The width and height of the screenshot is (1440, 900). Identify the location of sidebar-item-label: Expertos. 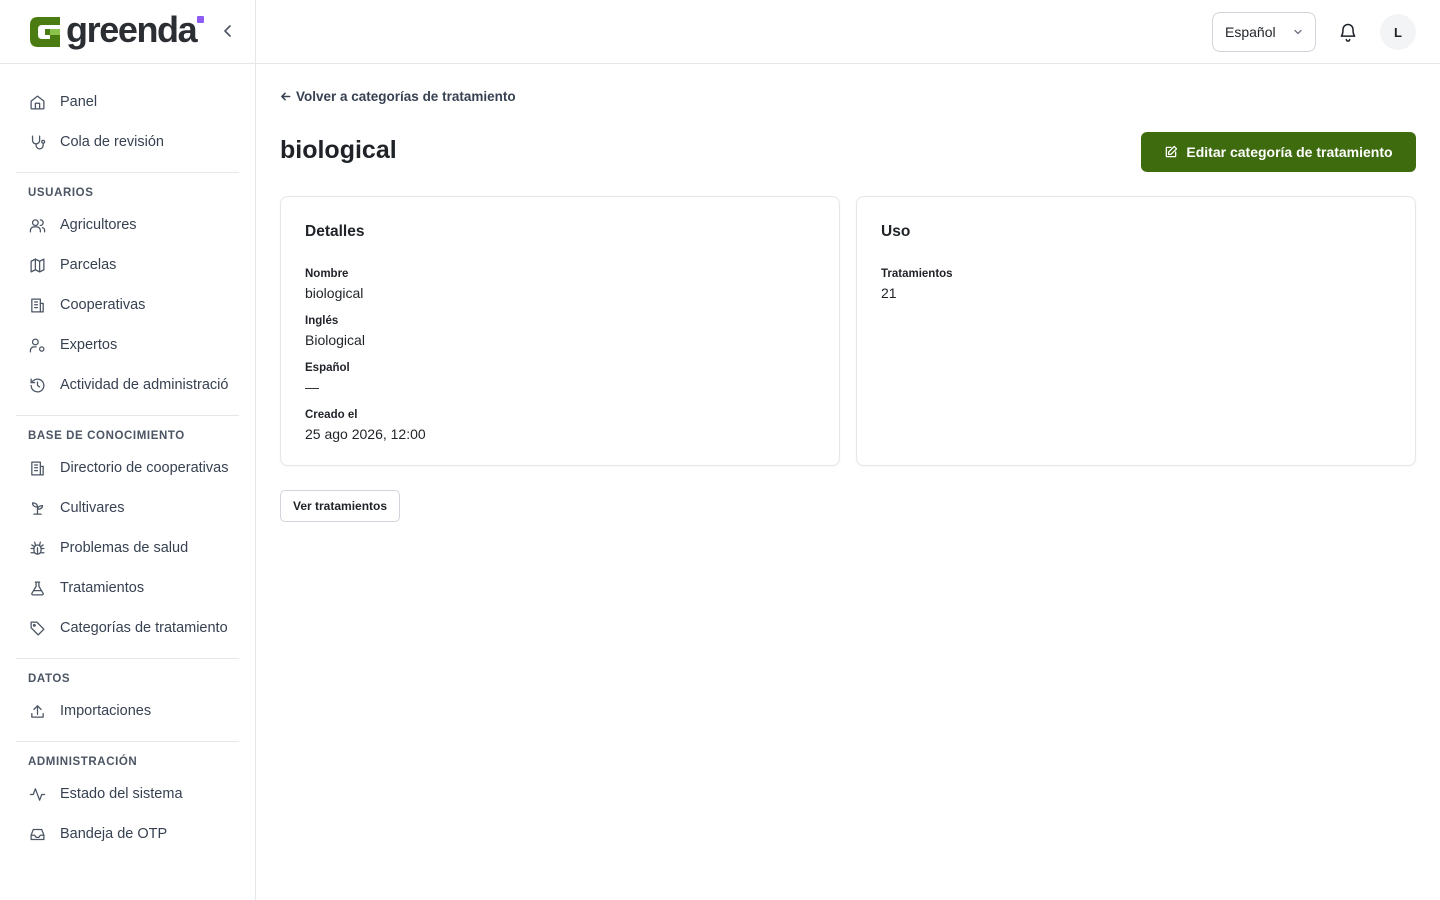
(89, 345).